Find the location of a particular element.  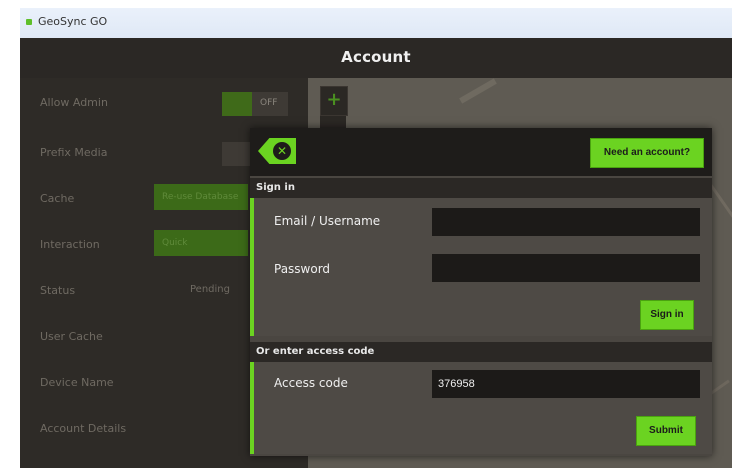

prefix-media-toggle is located at coordinates (237, 154).